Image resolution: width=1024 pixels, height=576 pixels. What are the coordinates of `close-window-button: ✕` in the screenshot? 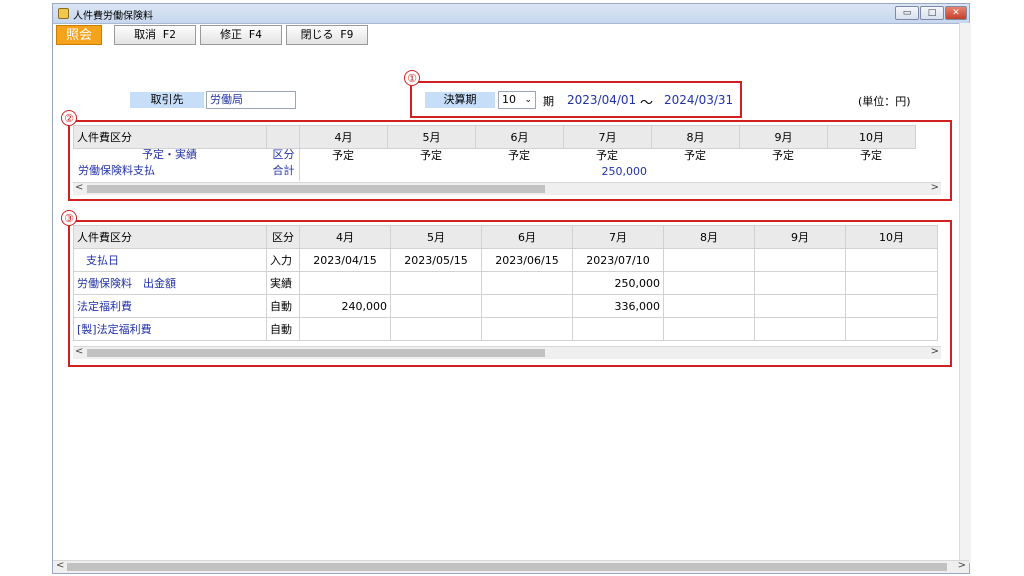 It's located at (956, 13).